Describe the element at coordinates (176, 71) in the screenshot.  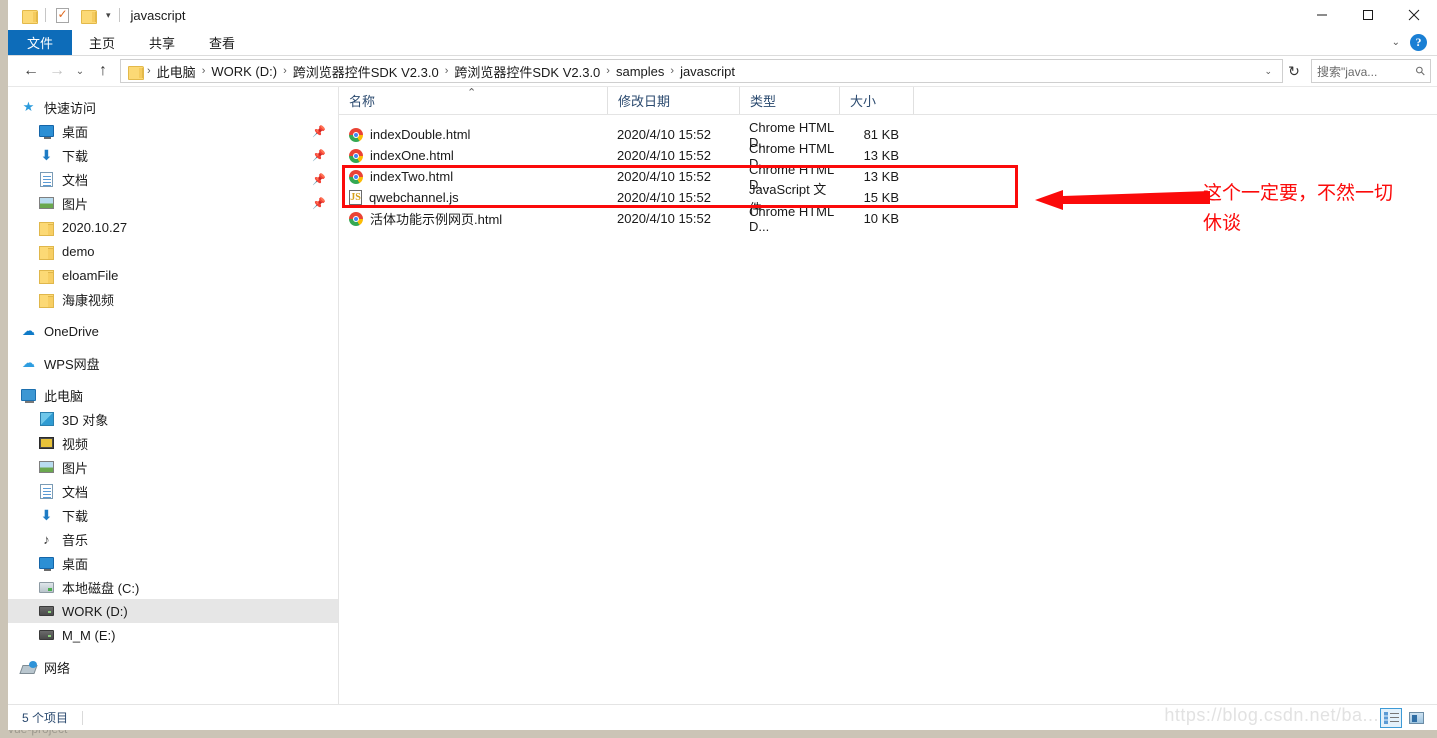
I see `breadcrumb-item-this-pc: 此电脑` at that location.